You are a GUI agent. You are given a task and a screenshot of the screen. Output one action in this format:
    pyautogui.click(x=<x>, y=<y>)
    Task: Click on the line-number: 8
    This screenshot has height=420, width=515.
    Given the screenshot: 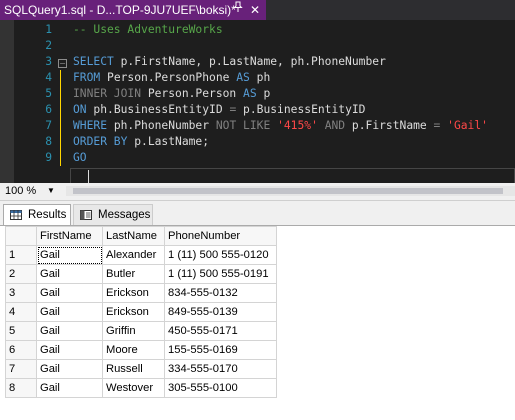 What is the action you would take?
    pyautogui.click(x=48, y=141)
    